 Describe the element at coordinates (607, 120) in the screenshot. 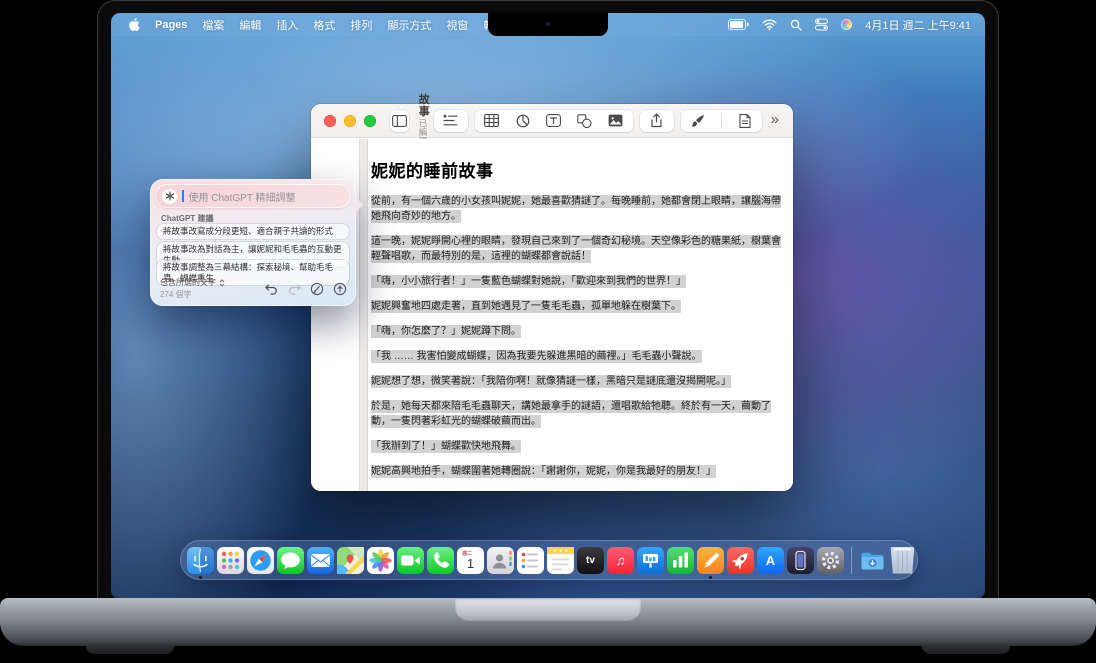

I see `toolbar: »` at that location.